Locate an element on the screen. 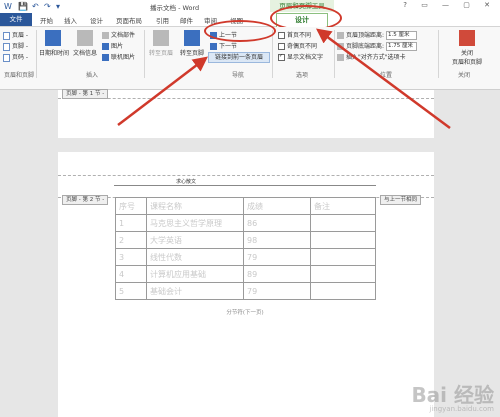  baidu-watermark: Bai 经验 jingyan.baidu.com is located at coordinates (452, 398).